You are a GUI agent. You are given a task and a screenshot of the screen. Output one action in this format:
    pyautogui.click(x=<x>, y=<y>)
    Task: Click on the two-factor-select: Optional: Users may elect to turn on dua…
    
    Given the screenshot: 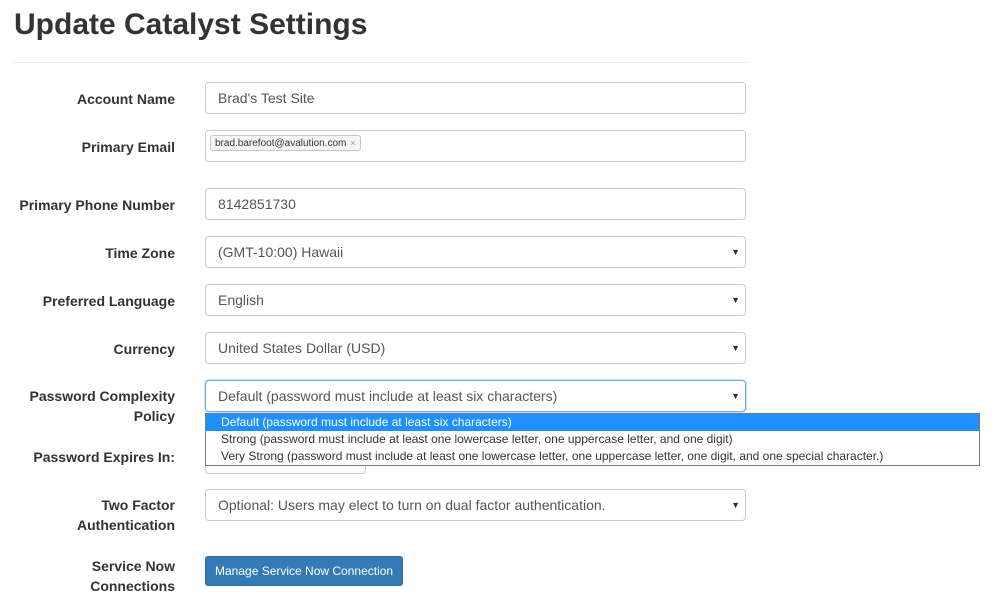 What is the action you would take?
    pyautogui.click(x=475, y=505)
    